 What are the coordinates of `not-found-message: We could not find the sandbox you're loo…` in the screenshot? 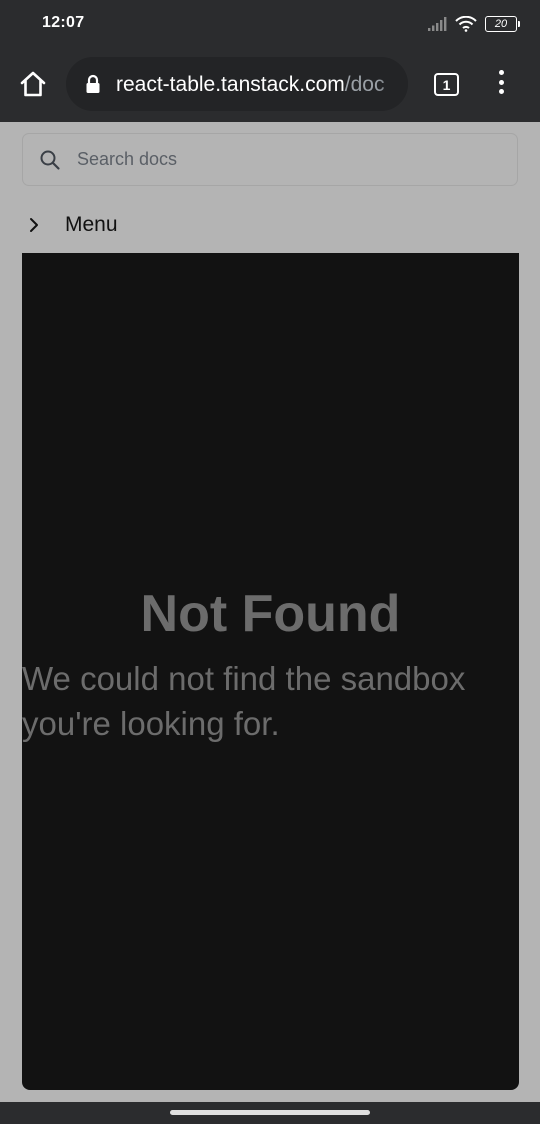 It's located at (244, 701).